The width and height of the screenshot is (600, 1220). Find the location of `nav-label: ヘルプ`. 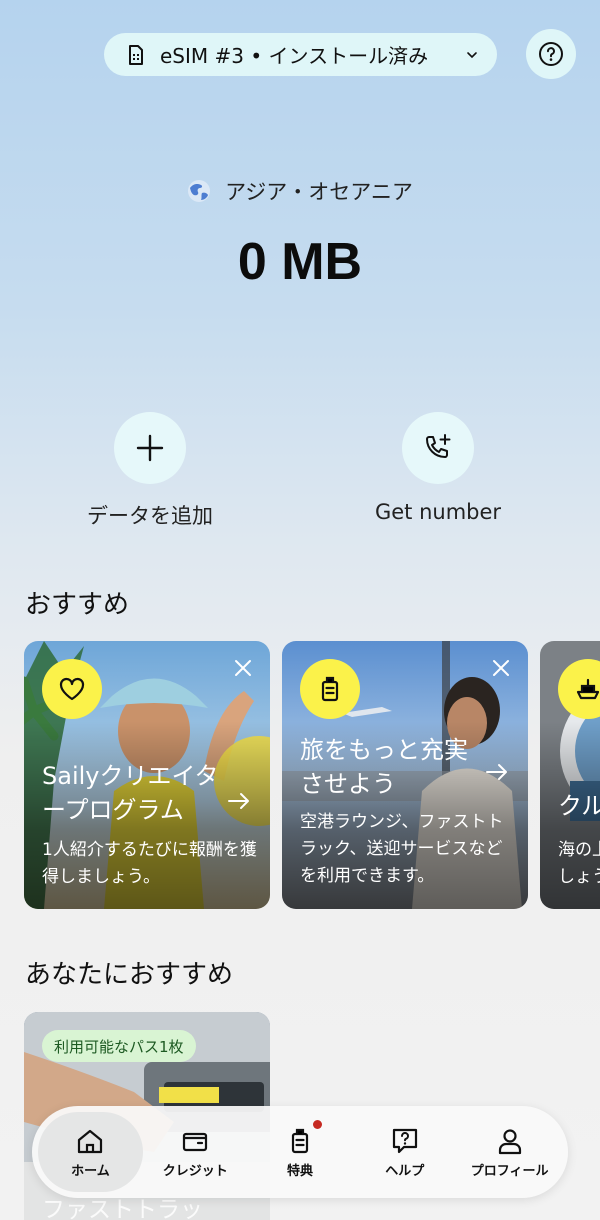

nav-label: ヘルプ is located at coordinates (405, 1171).